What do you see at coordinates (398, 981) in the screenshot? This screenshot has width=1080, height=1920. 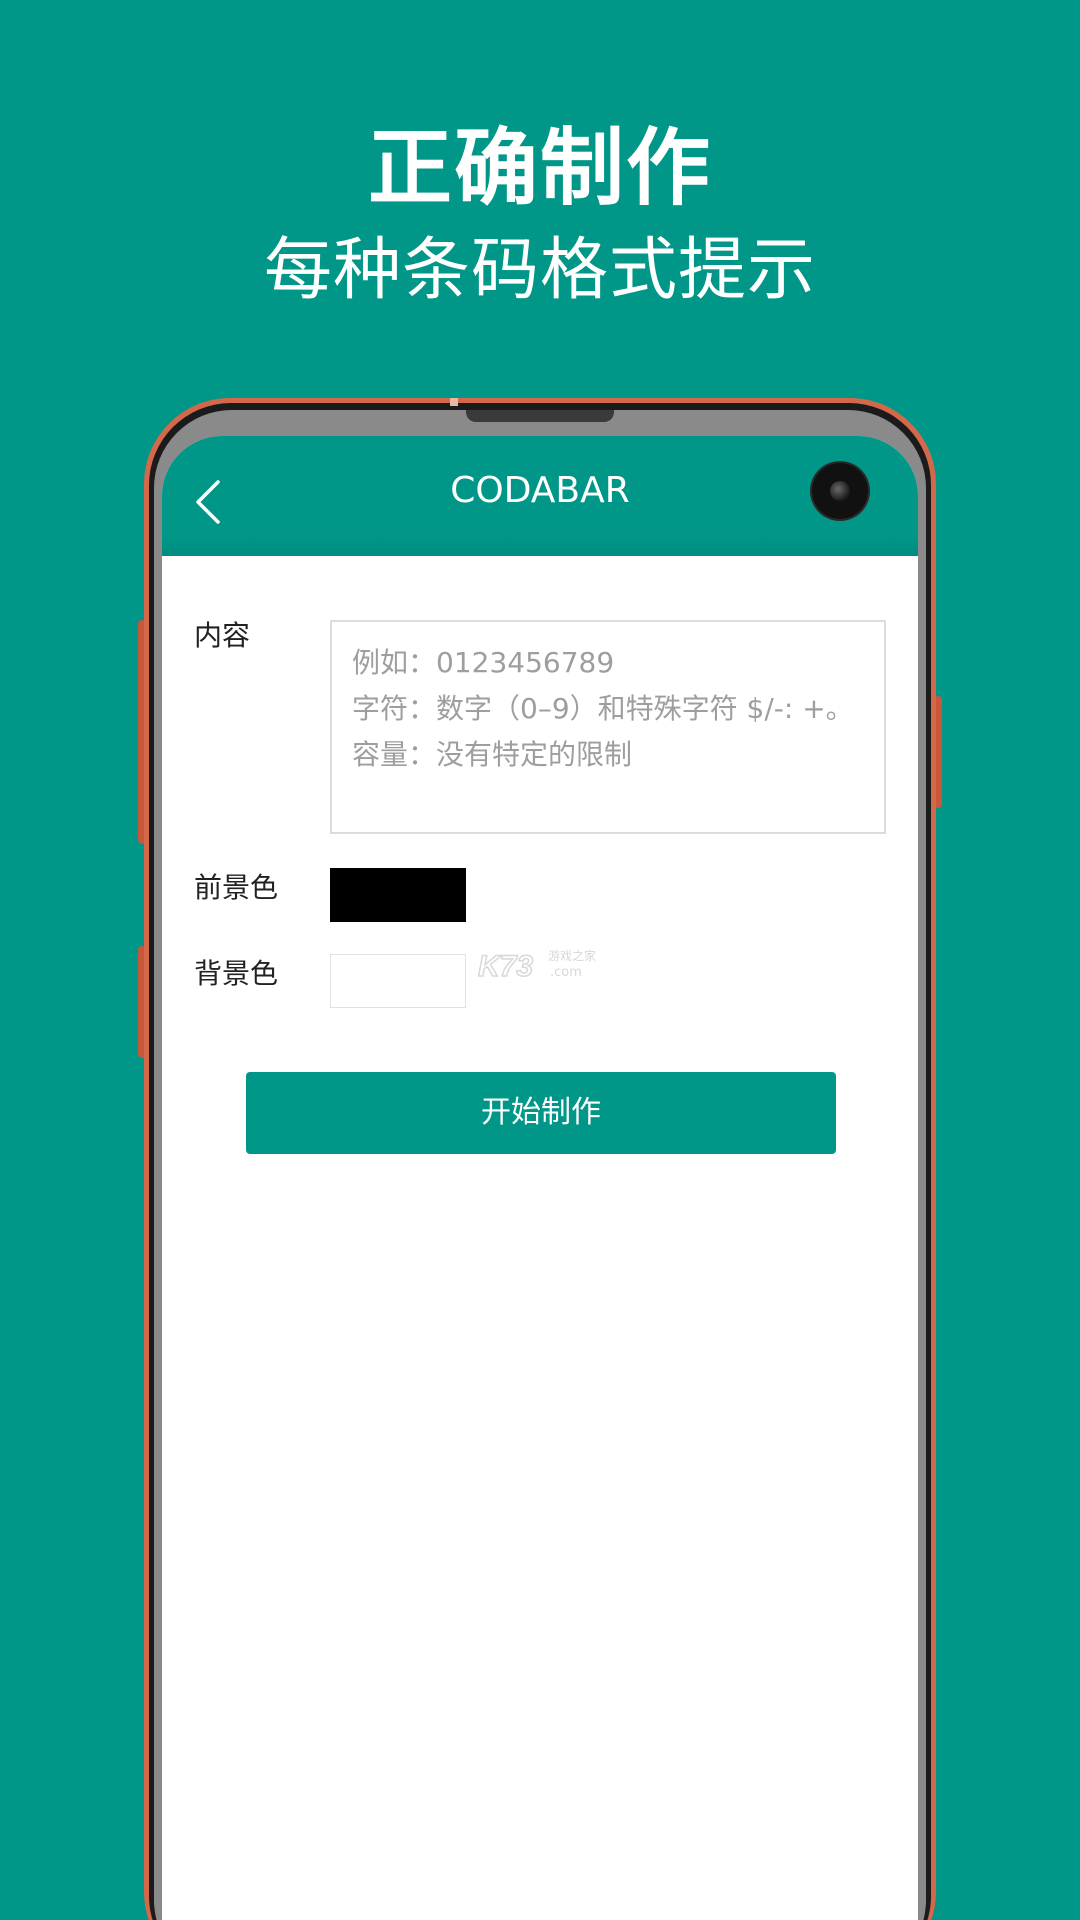 I see `background-color-swatch` at bounding box center [398, 981].